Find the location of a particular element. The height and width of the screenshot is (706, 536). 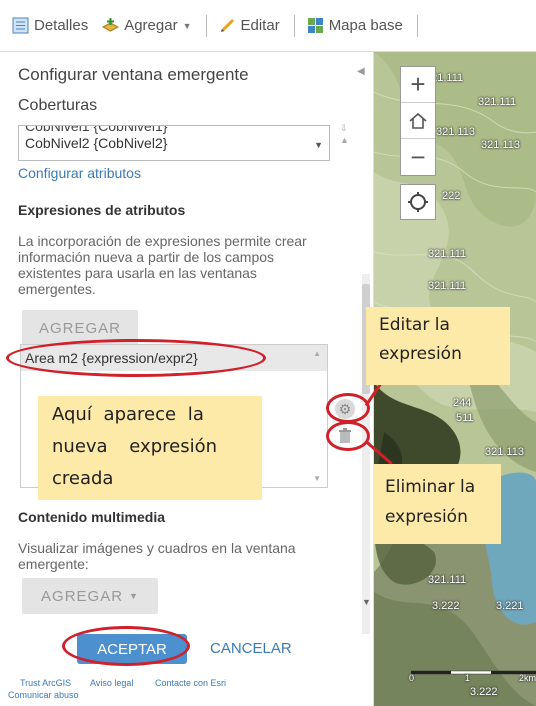

edit-label: Editar is located at coordinates (260, 25).